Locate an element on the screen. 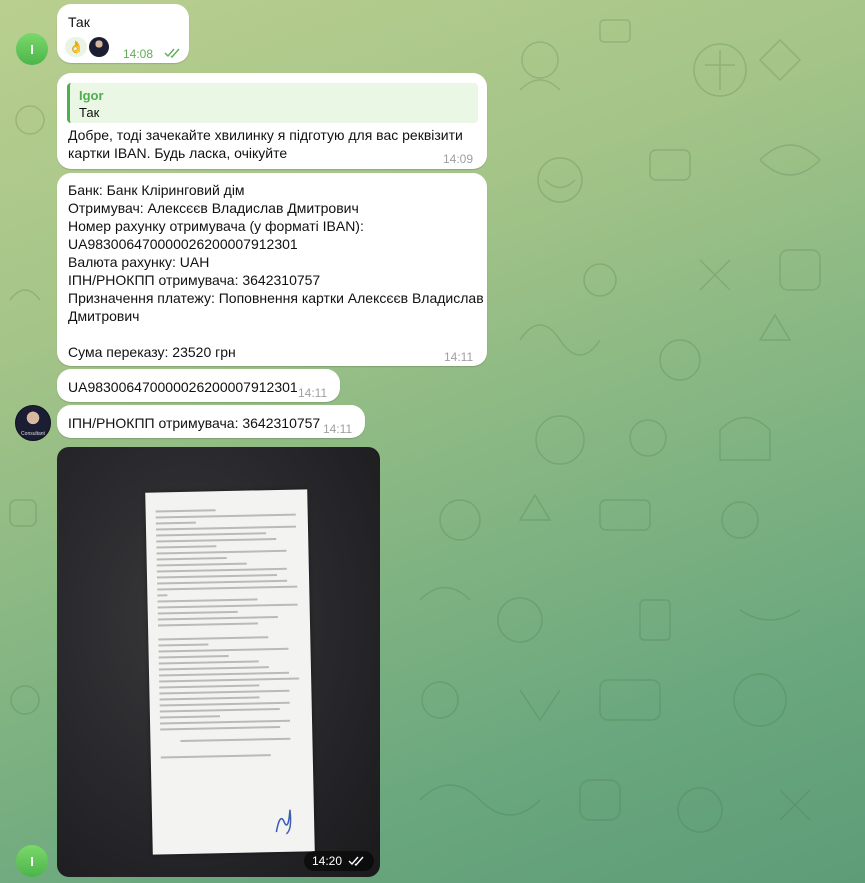  contact-avatar: Consultant is located at coordinates (33, 423).